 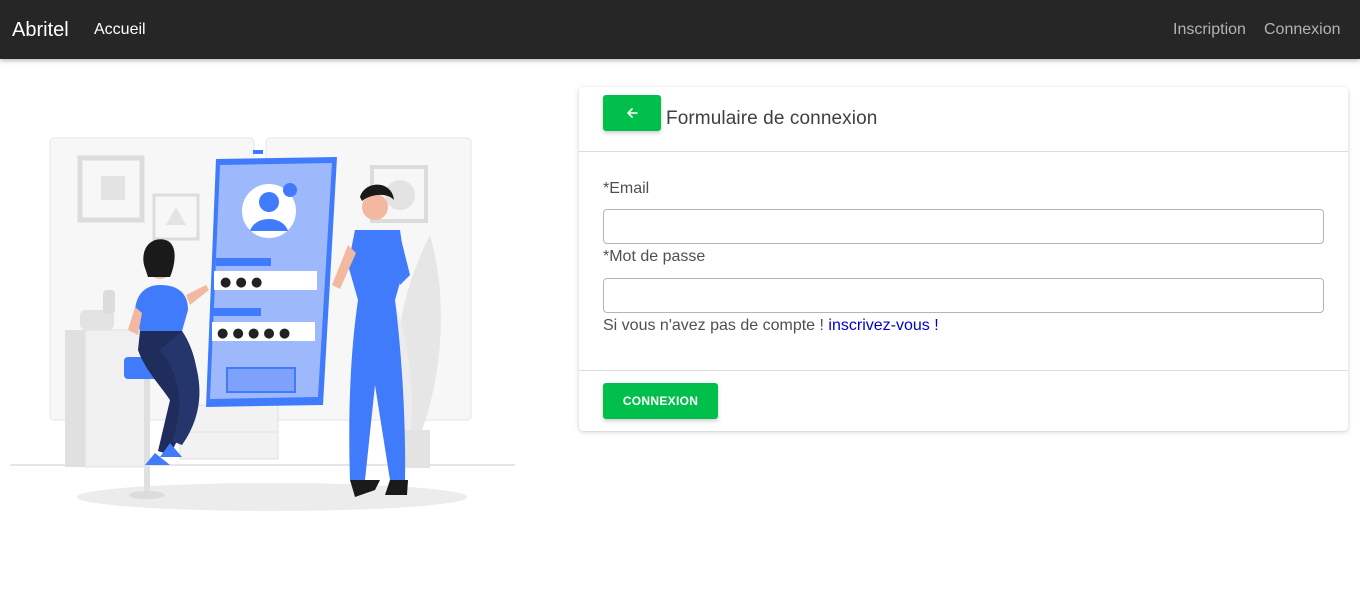 What do you see at coordinates (883, 325) in the screenshot?
I see `signup-link: inscrivez-vous !` at bounding box center [883, 325].